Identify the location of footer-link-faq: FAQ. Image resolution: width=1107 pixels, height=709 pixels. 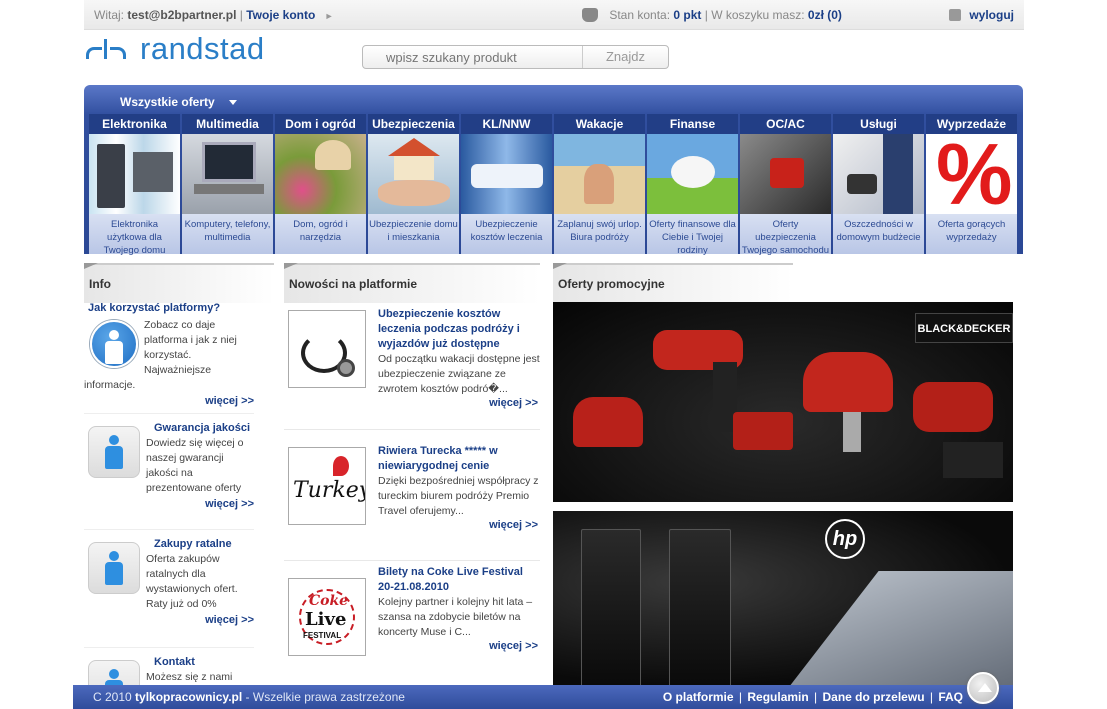
(950, 697).